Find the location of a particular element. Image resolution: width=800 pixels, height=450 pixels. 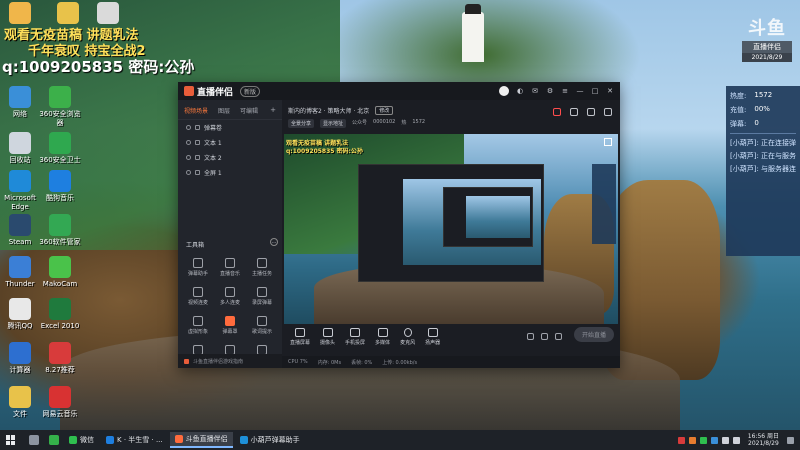

add-scene-icon: + is located at coordinates (273, 110).